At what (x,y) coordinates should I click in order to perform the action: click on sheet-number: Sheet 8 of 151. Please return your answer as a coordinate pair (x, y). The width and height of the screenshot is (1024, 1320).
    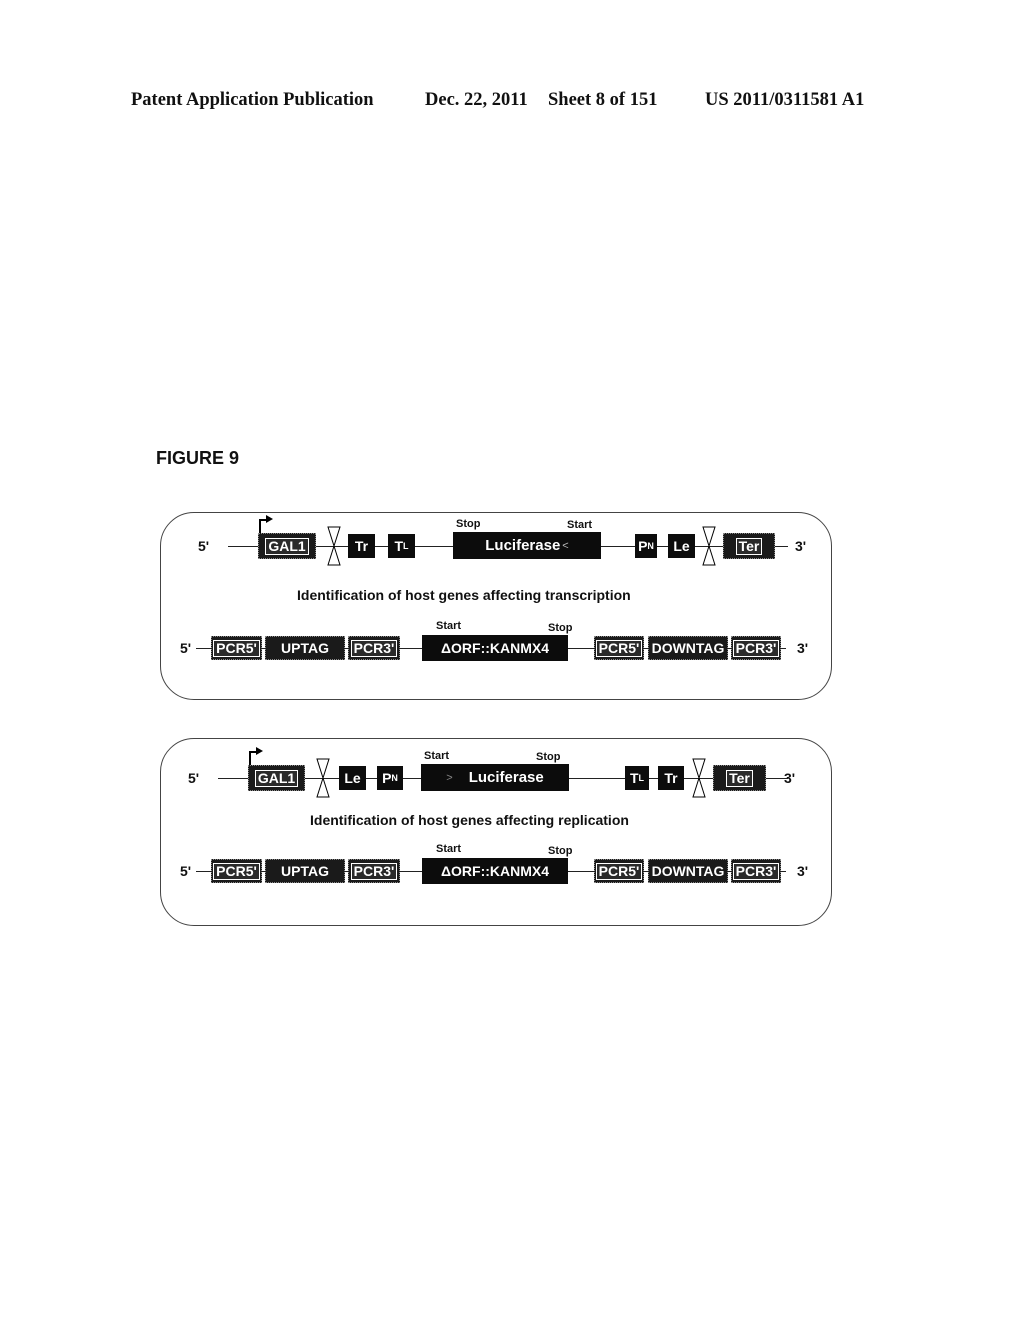
    Looking at the image, I should click on (603, 100).